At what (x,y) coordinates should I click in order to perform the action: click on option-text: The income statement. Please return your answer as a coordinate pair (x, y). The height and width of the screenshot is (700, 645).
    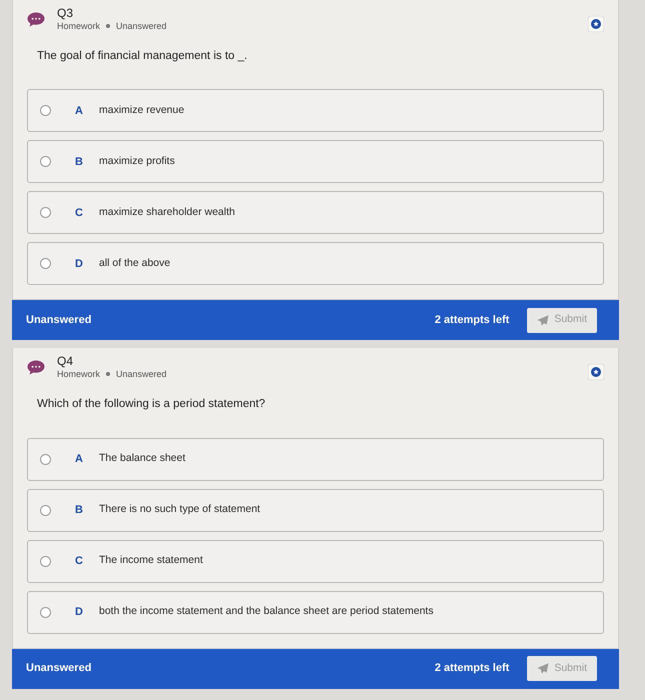
    Looking at the image, I should click on (151, 560).